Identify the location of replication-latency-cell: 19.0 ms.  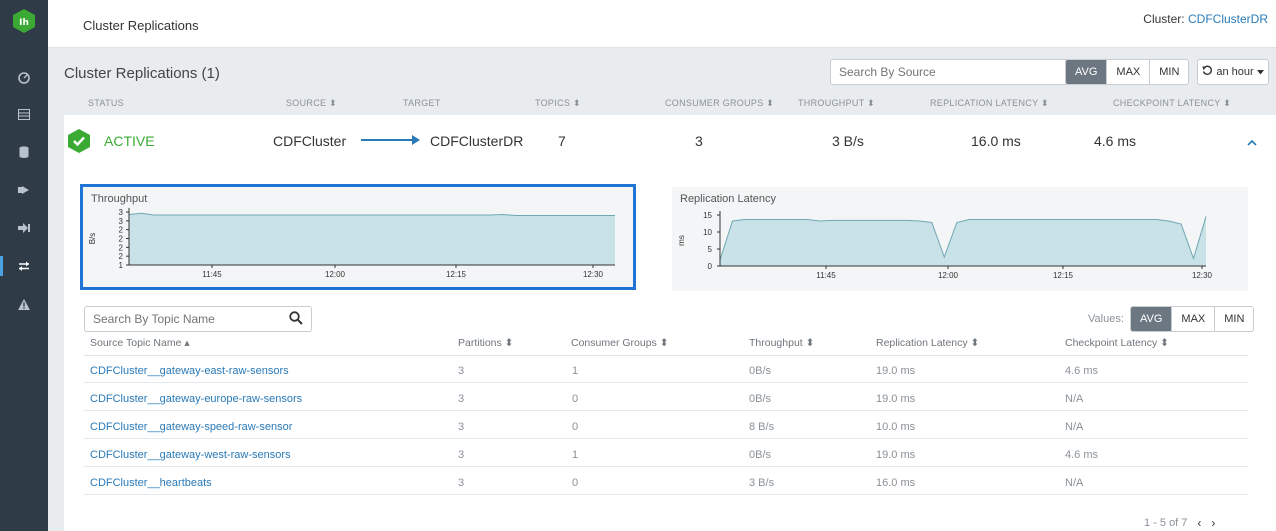
(896, 455).